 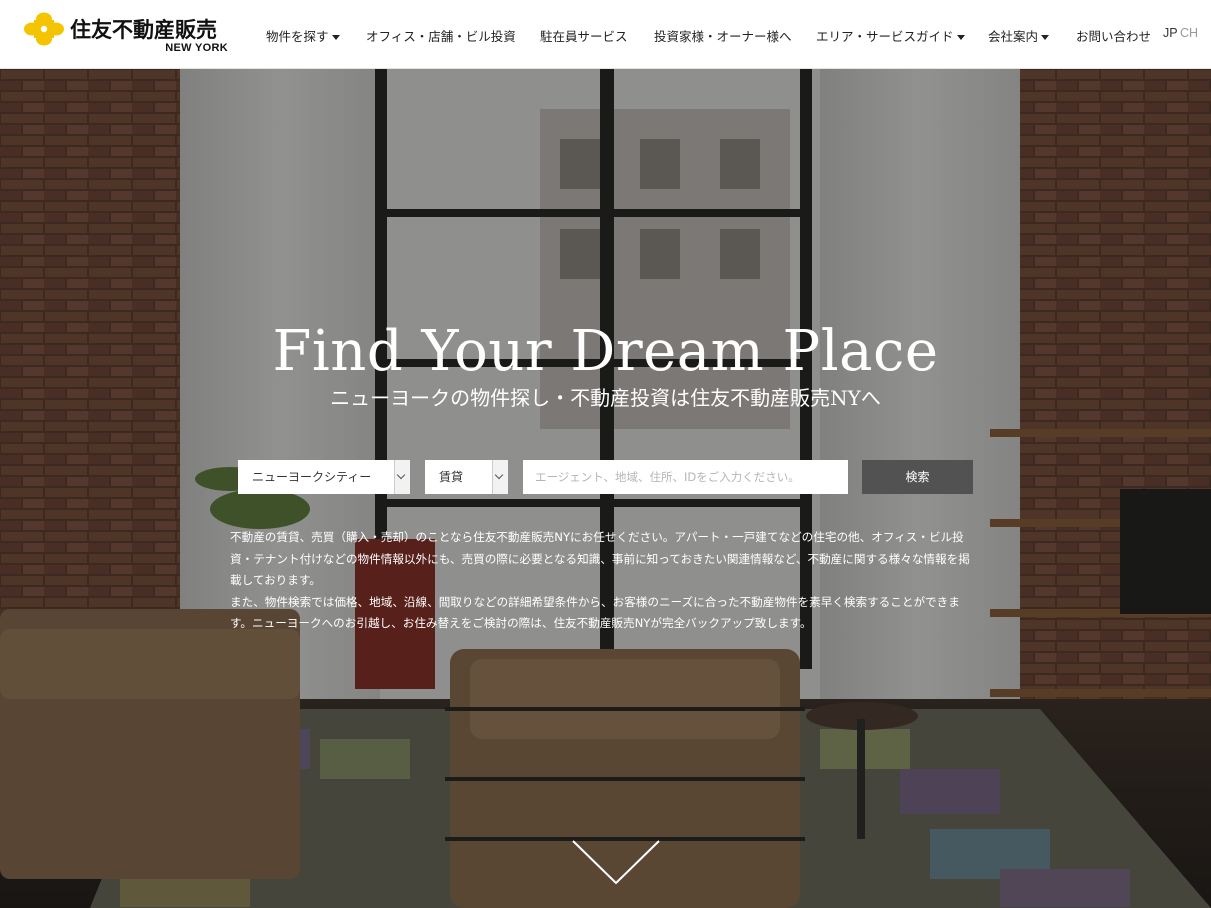 I want to click on nav-item-company: 会社案内, so click(x=1019, y=35).